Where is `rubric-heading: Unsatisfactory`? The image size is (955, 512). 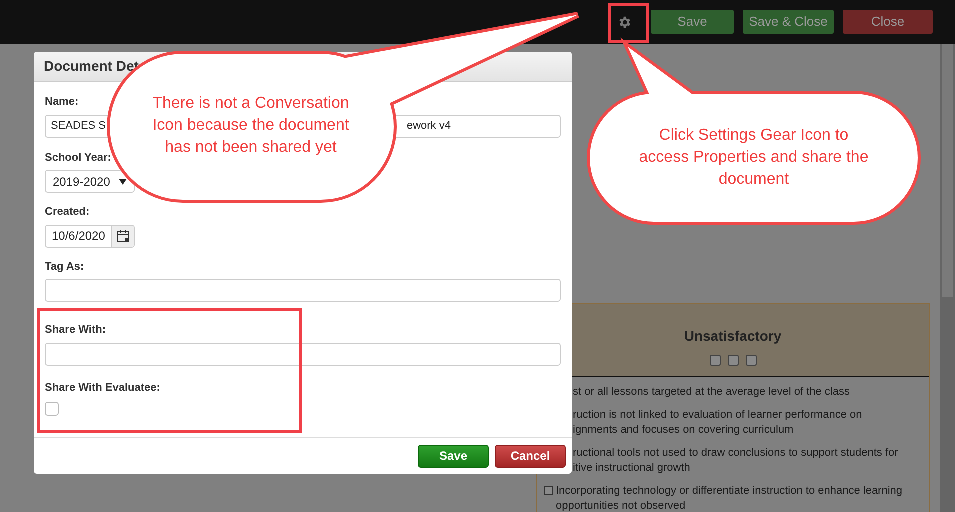
rubric-heading: Unsatisfactory is located at coordinates (733, 336).